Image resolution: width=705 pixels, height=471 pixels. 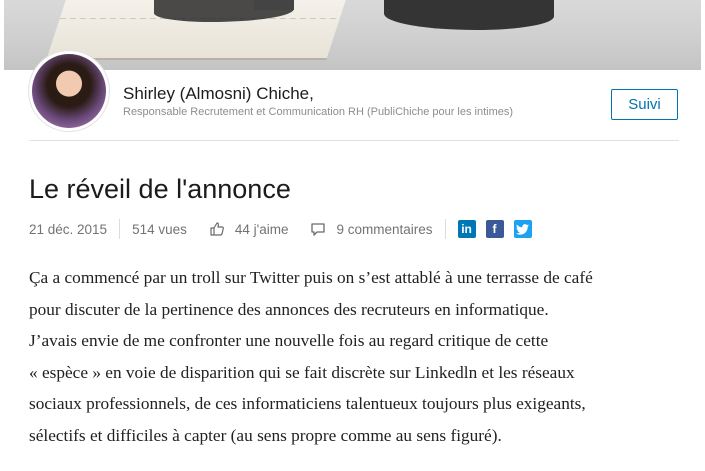 I want to click on like-count: 44 j'aime, so click(x=261, y=229).